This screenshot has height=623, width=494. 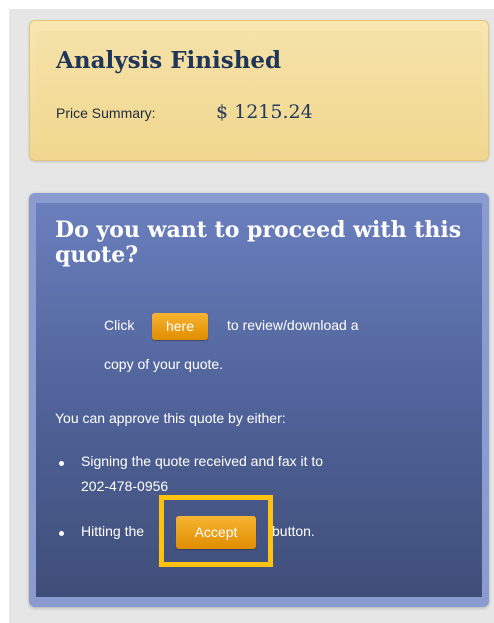 I want to click on accept-option-prefix: Hitting the, so click(x=113, y=531).